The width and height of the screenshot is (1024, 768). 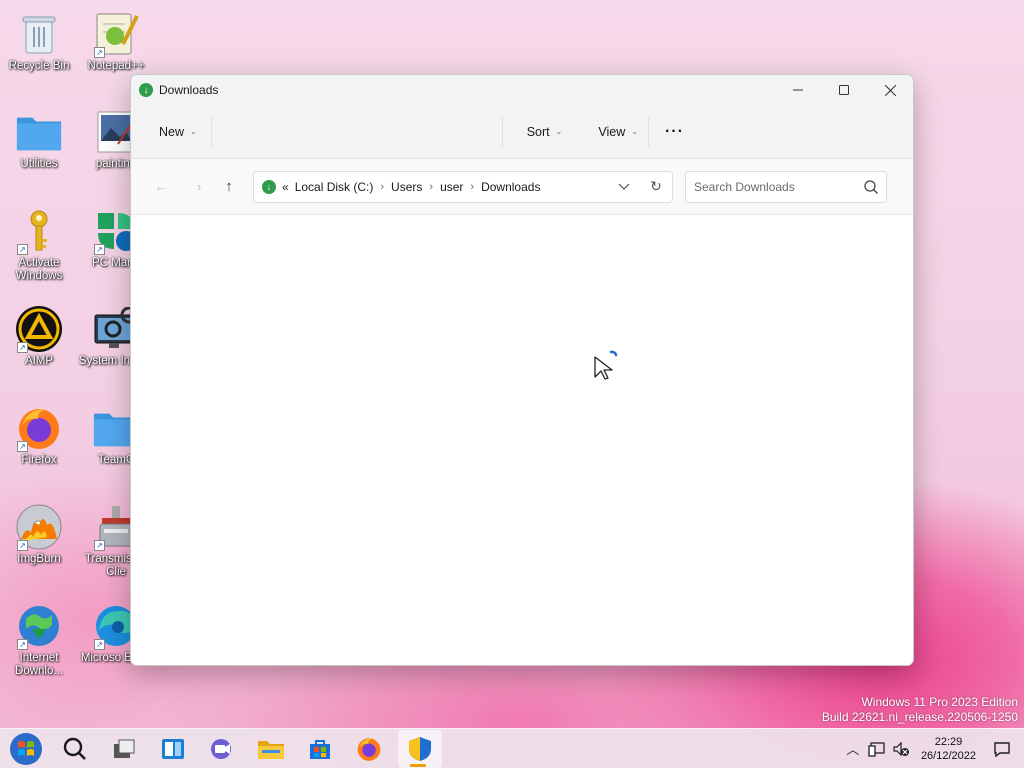 I want to click on arrow-right-icon: ›, so click(x=199, y=186).